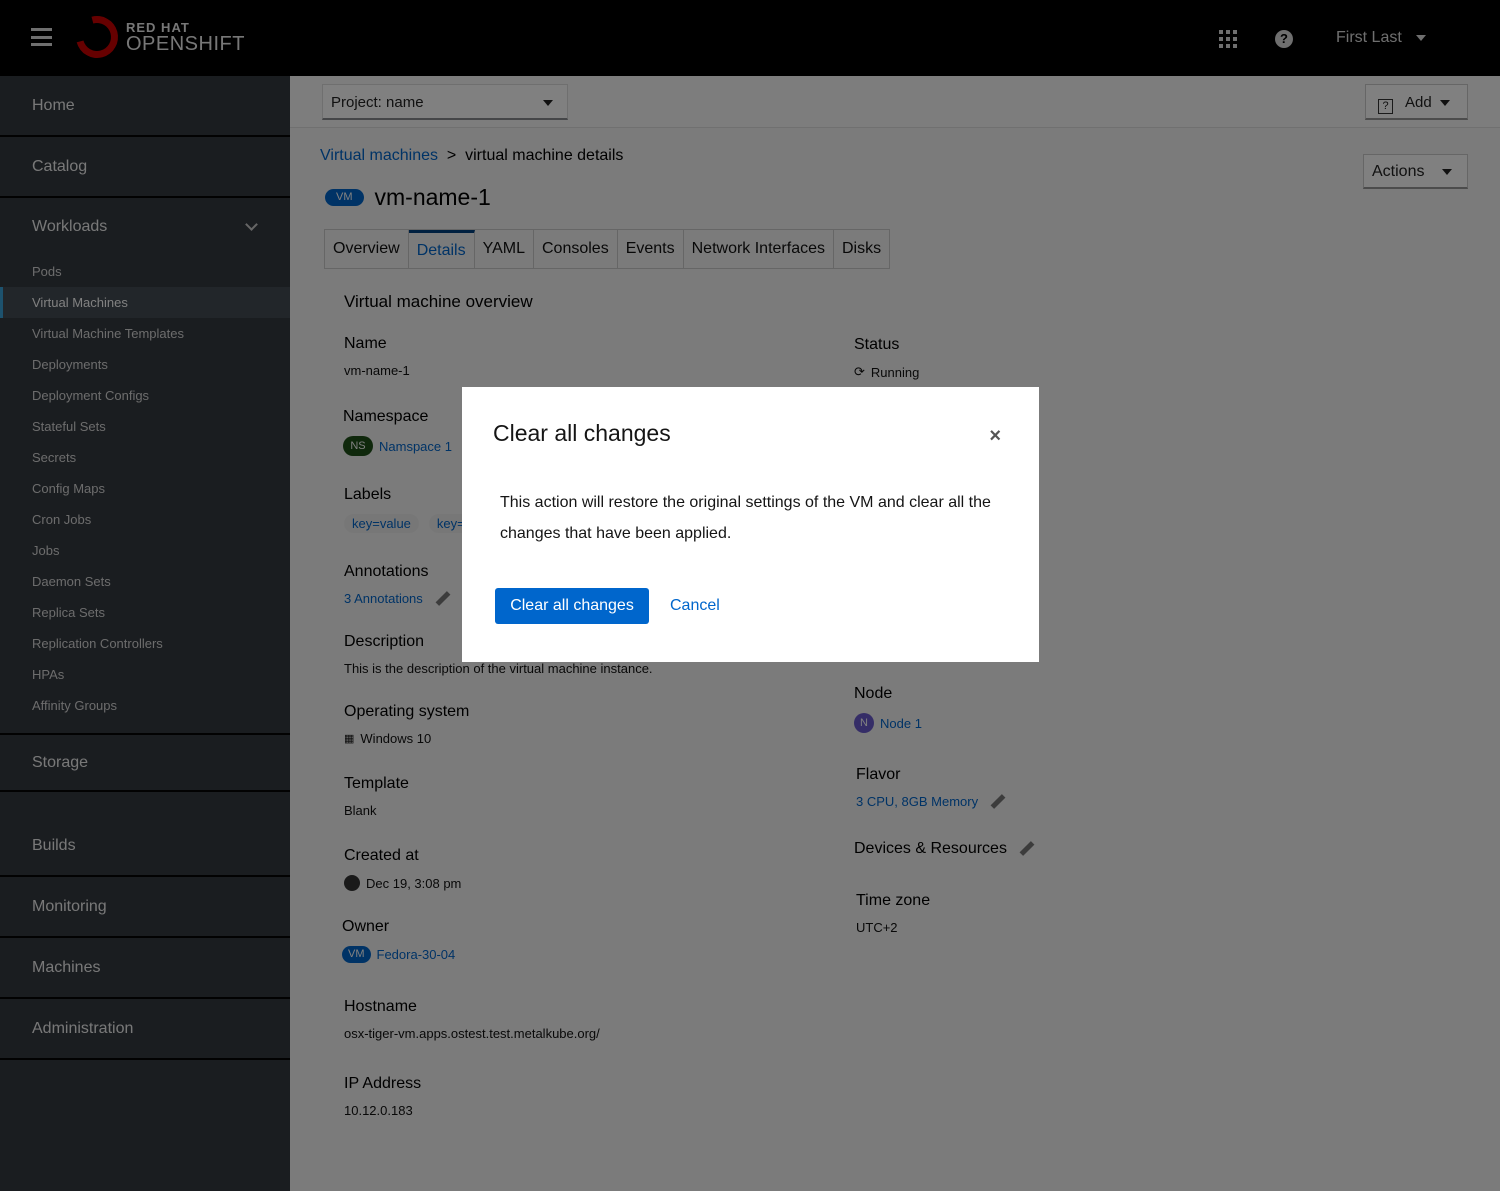 This screenshot has width=1500, height=1191. What do you see at coordinates (145, 457) in the screenshot?
I see `sidebar-item-secrets: Secrets` at bounding box center [145, 457].